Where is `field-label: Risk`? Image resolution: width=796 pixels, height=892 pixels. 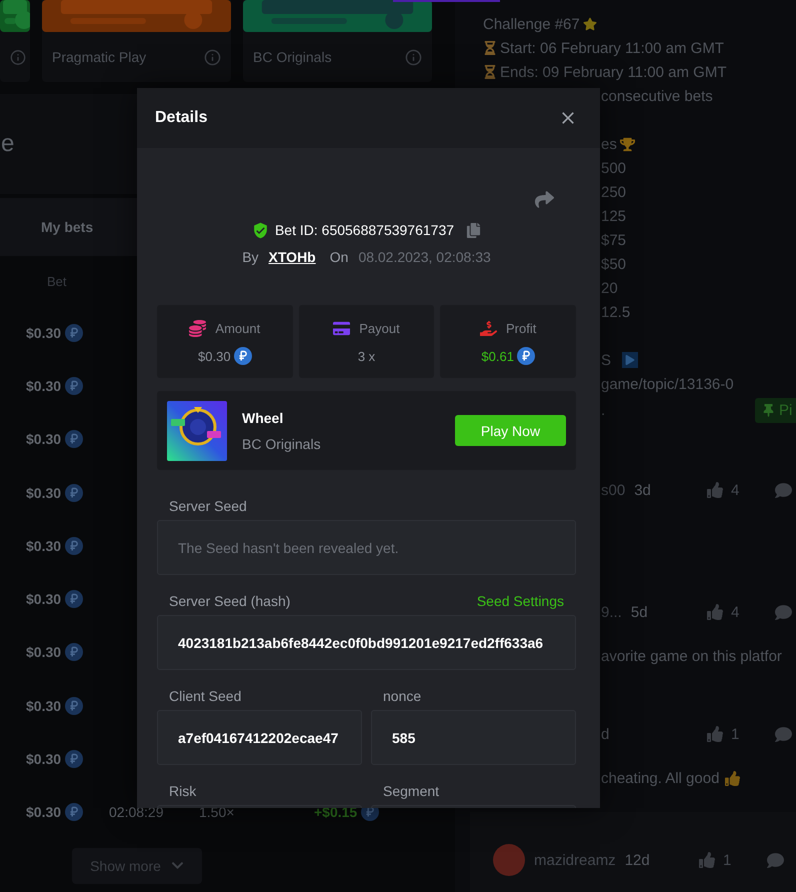
field-label: Risk is located at coordinates (182, 791).